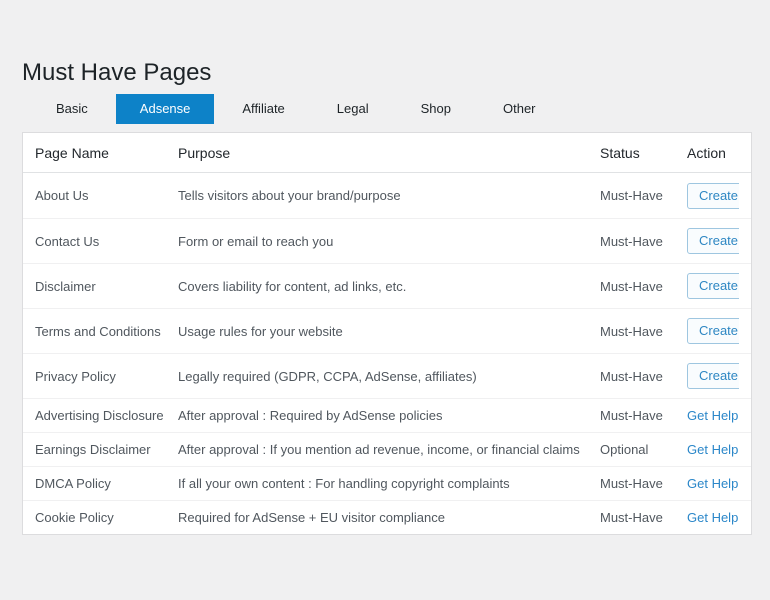  I want to click on status-cell: Optional, so click(624, 449).